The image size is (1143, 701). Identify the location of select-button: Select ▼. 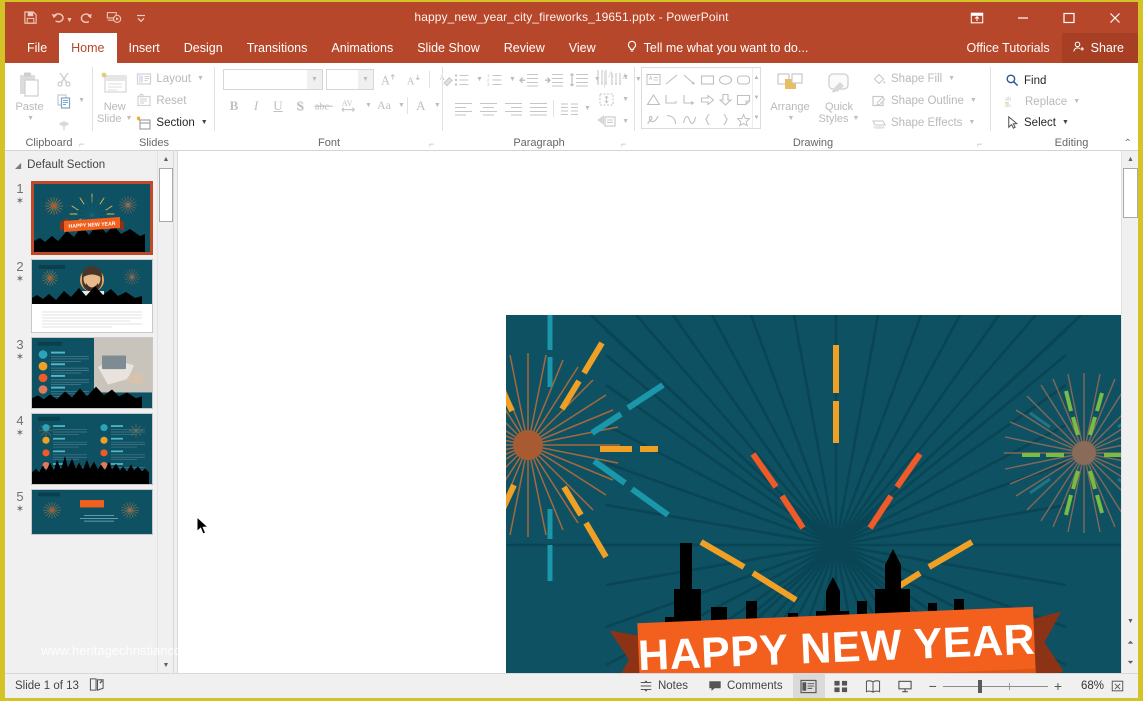
(1042, 122).